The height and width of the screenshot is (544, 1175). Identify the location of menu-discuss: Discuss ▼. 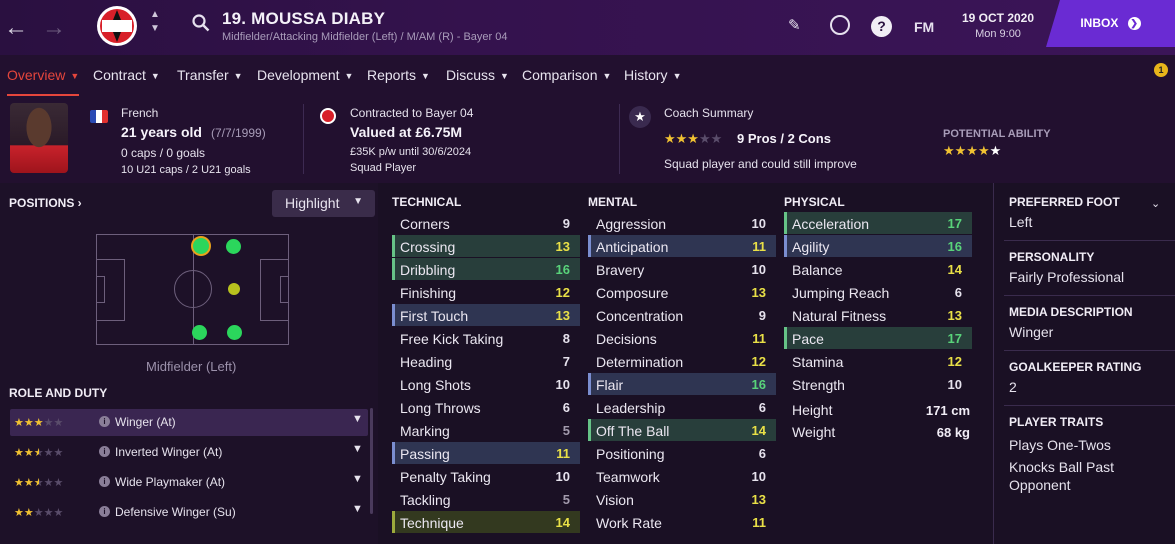
(477, 75).